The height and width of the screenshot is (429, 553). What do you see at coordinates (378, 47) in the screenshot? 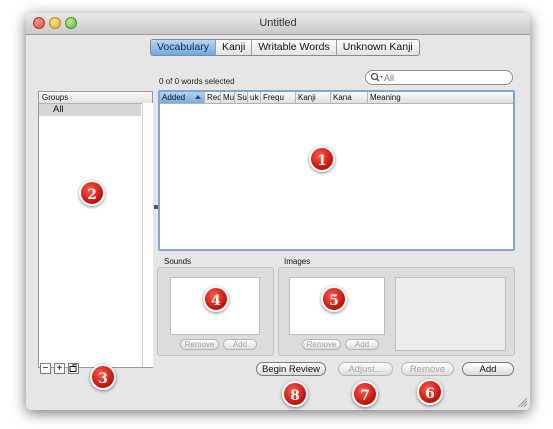
I see `tab-unknown-kanji: Unknown Kanji` at bounding box center [378, 47].